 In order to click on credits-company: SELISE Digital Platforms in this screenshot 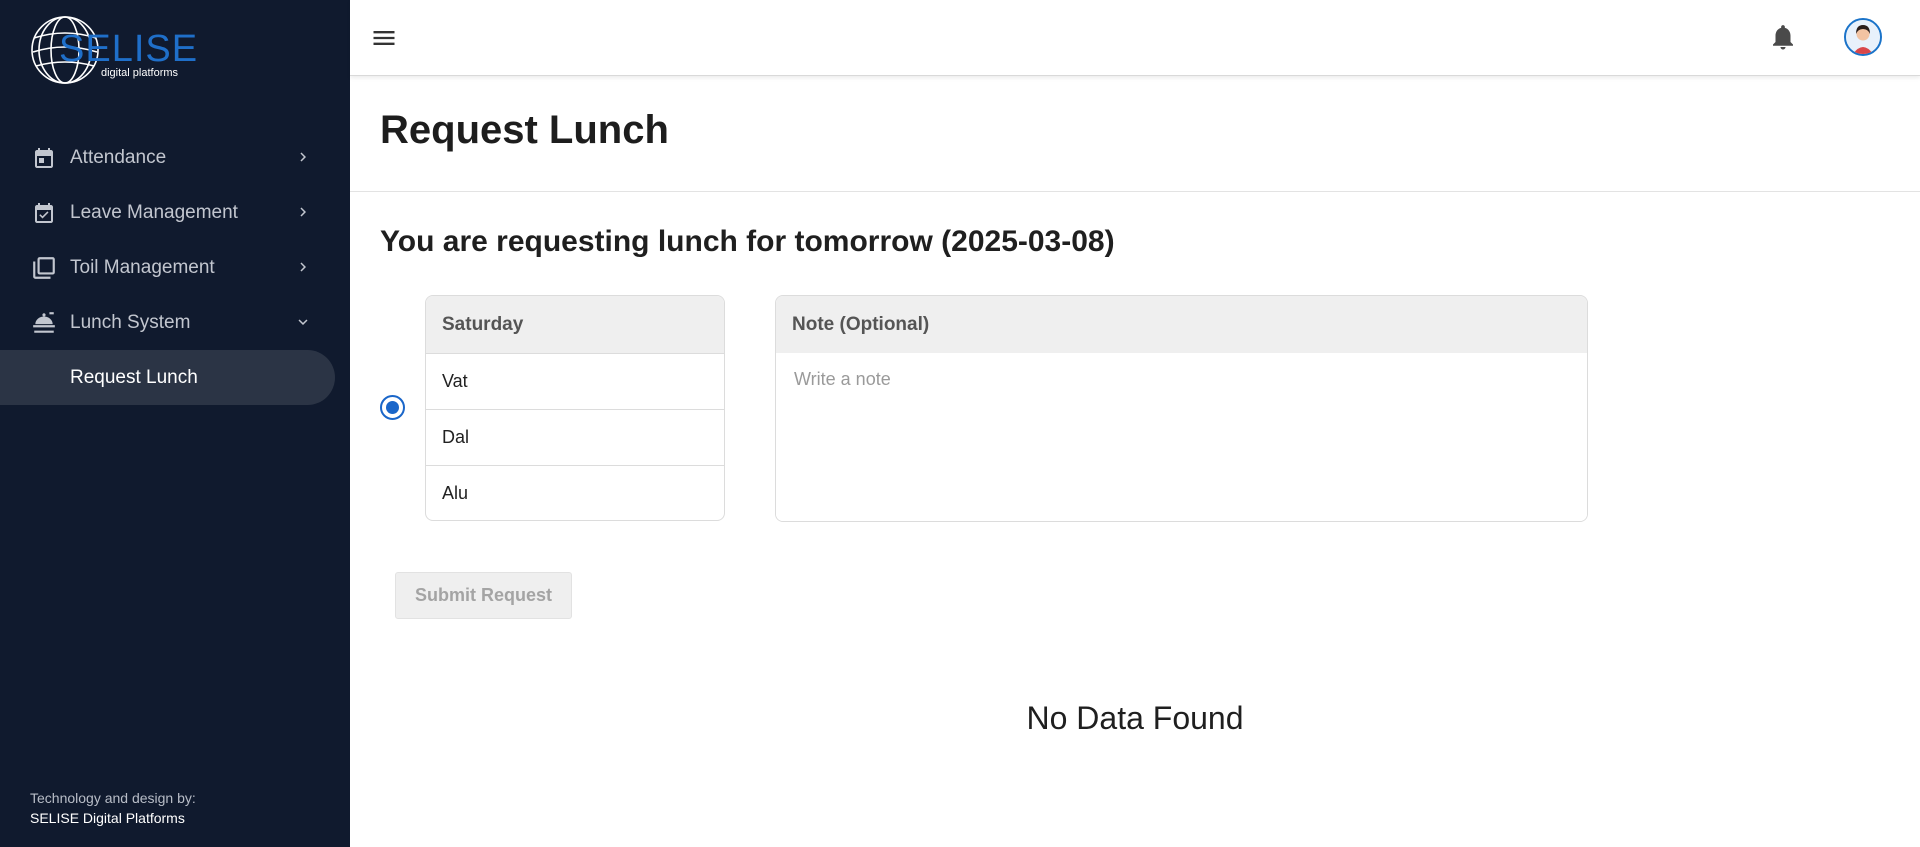, I will do `click(107, 818)`.